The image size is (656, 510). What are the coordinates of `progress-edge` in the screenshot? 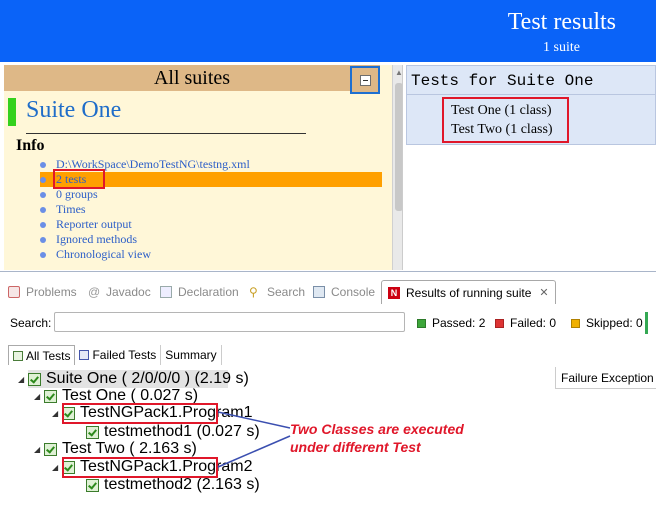 It's located at (646, 323).